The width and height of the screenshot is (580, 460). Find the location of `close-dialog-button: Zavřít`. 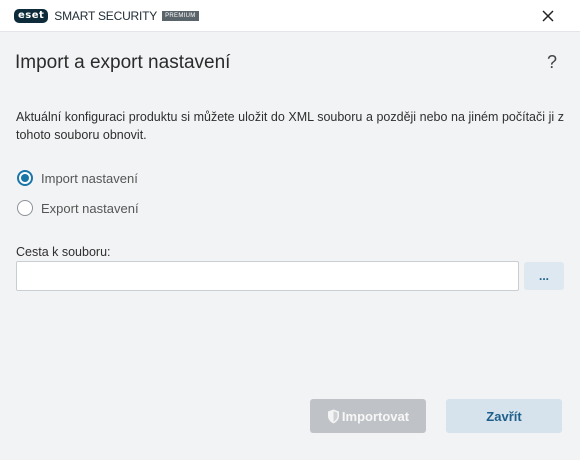

close-dialog-button: Zavřít is located at coordinates (504, 416).